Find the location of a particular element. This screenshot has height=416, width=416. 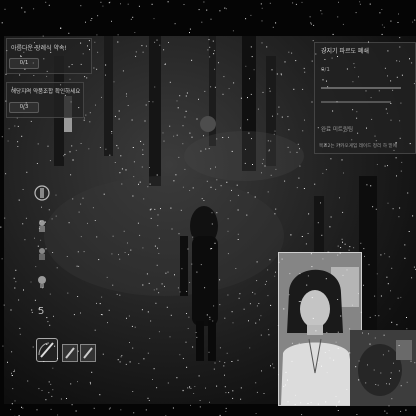

quest-panel-1: 아름다운 장례식 약속! 0/1 is located at coordinates (49, 56).